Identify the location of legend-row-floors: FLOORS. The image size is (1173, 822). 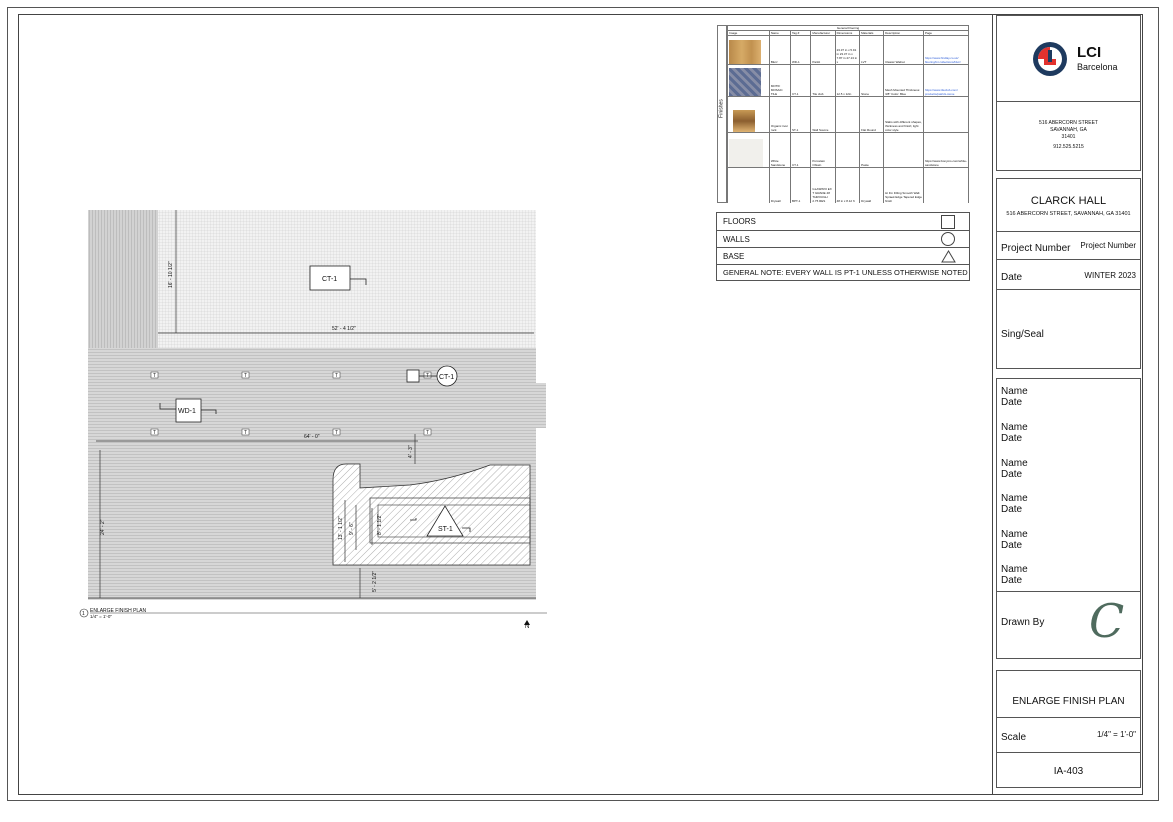
(843, 222).